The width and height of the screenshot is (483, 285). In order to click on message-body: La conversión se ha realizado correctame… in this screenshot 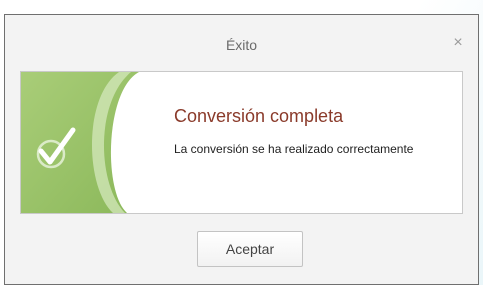, I will do `click(294, 149)`.